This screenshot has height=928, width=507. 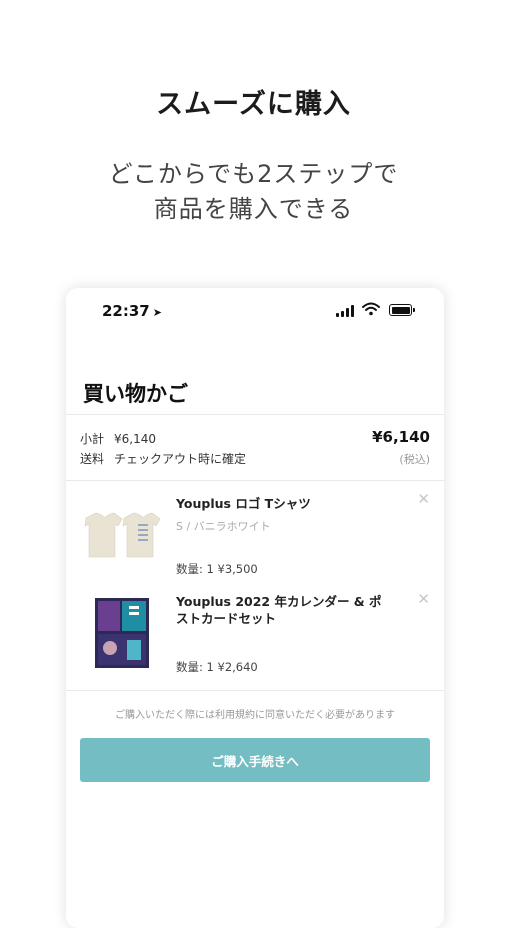 What do you see at coordinates (371, 309) in the screenshot?
I see `wifi-icon` at bounding box center [371, 309].